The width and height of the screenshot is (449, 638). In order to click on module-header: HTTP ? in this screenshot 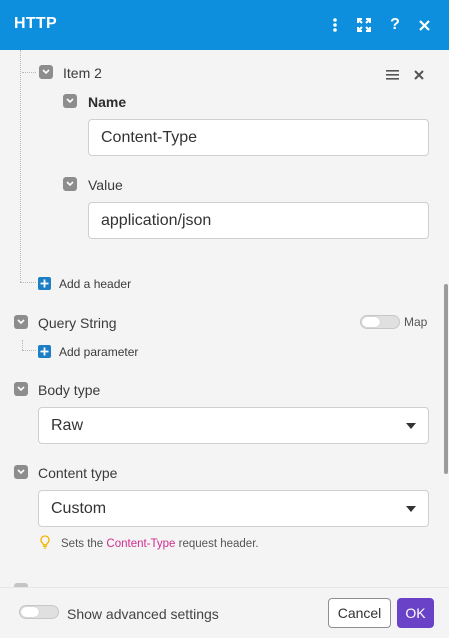, I will do `click(224, 25)`.